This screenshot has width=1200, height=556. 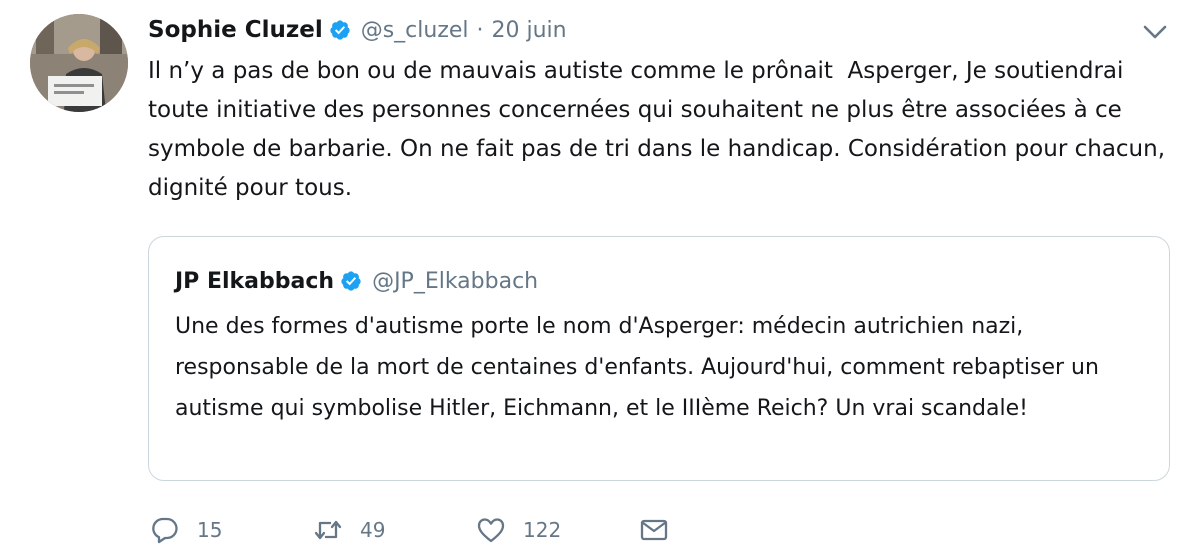 What do you see at coordinates (654, 530) in the screenshot?
I see `envelope-icon` at bounding box center [654, 530].